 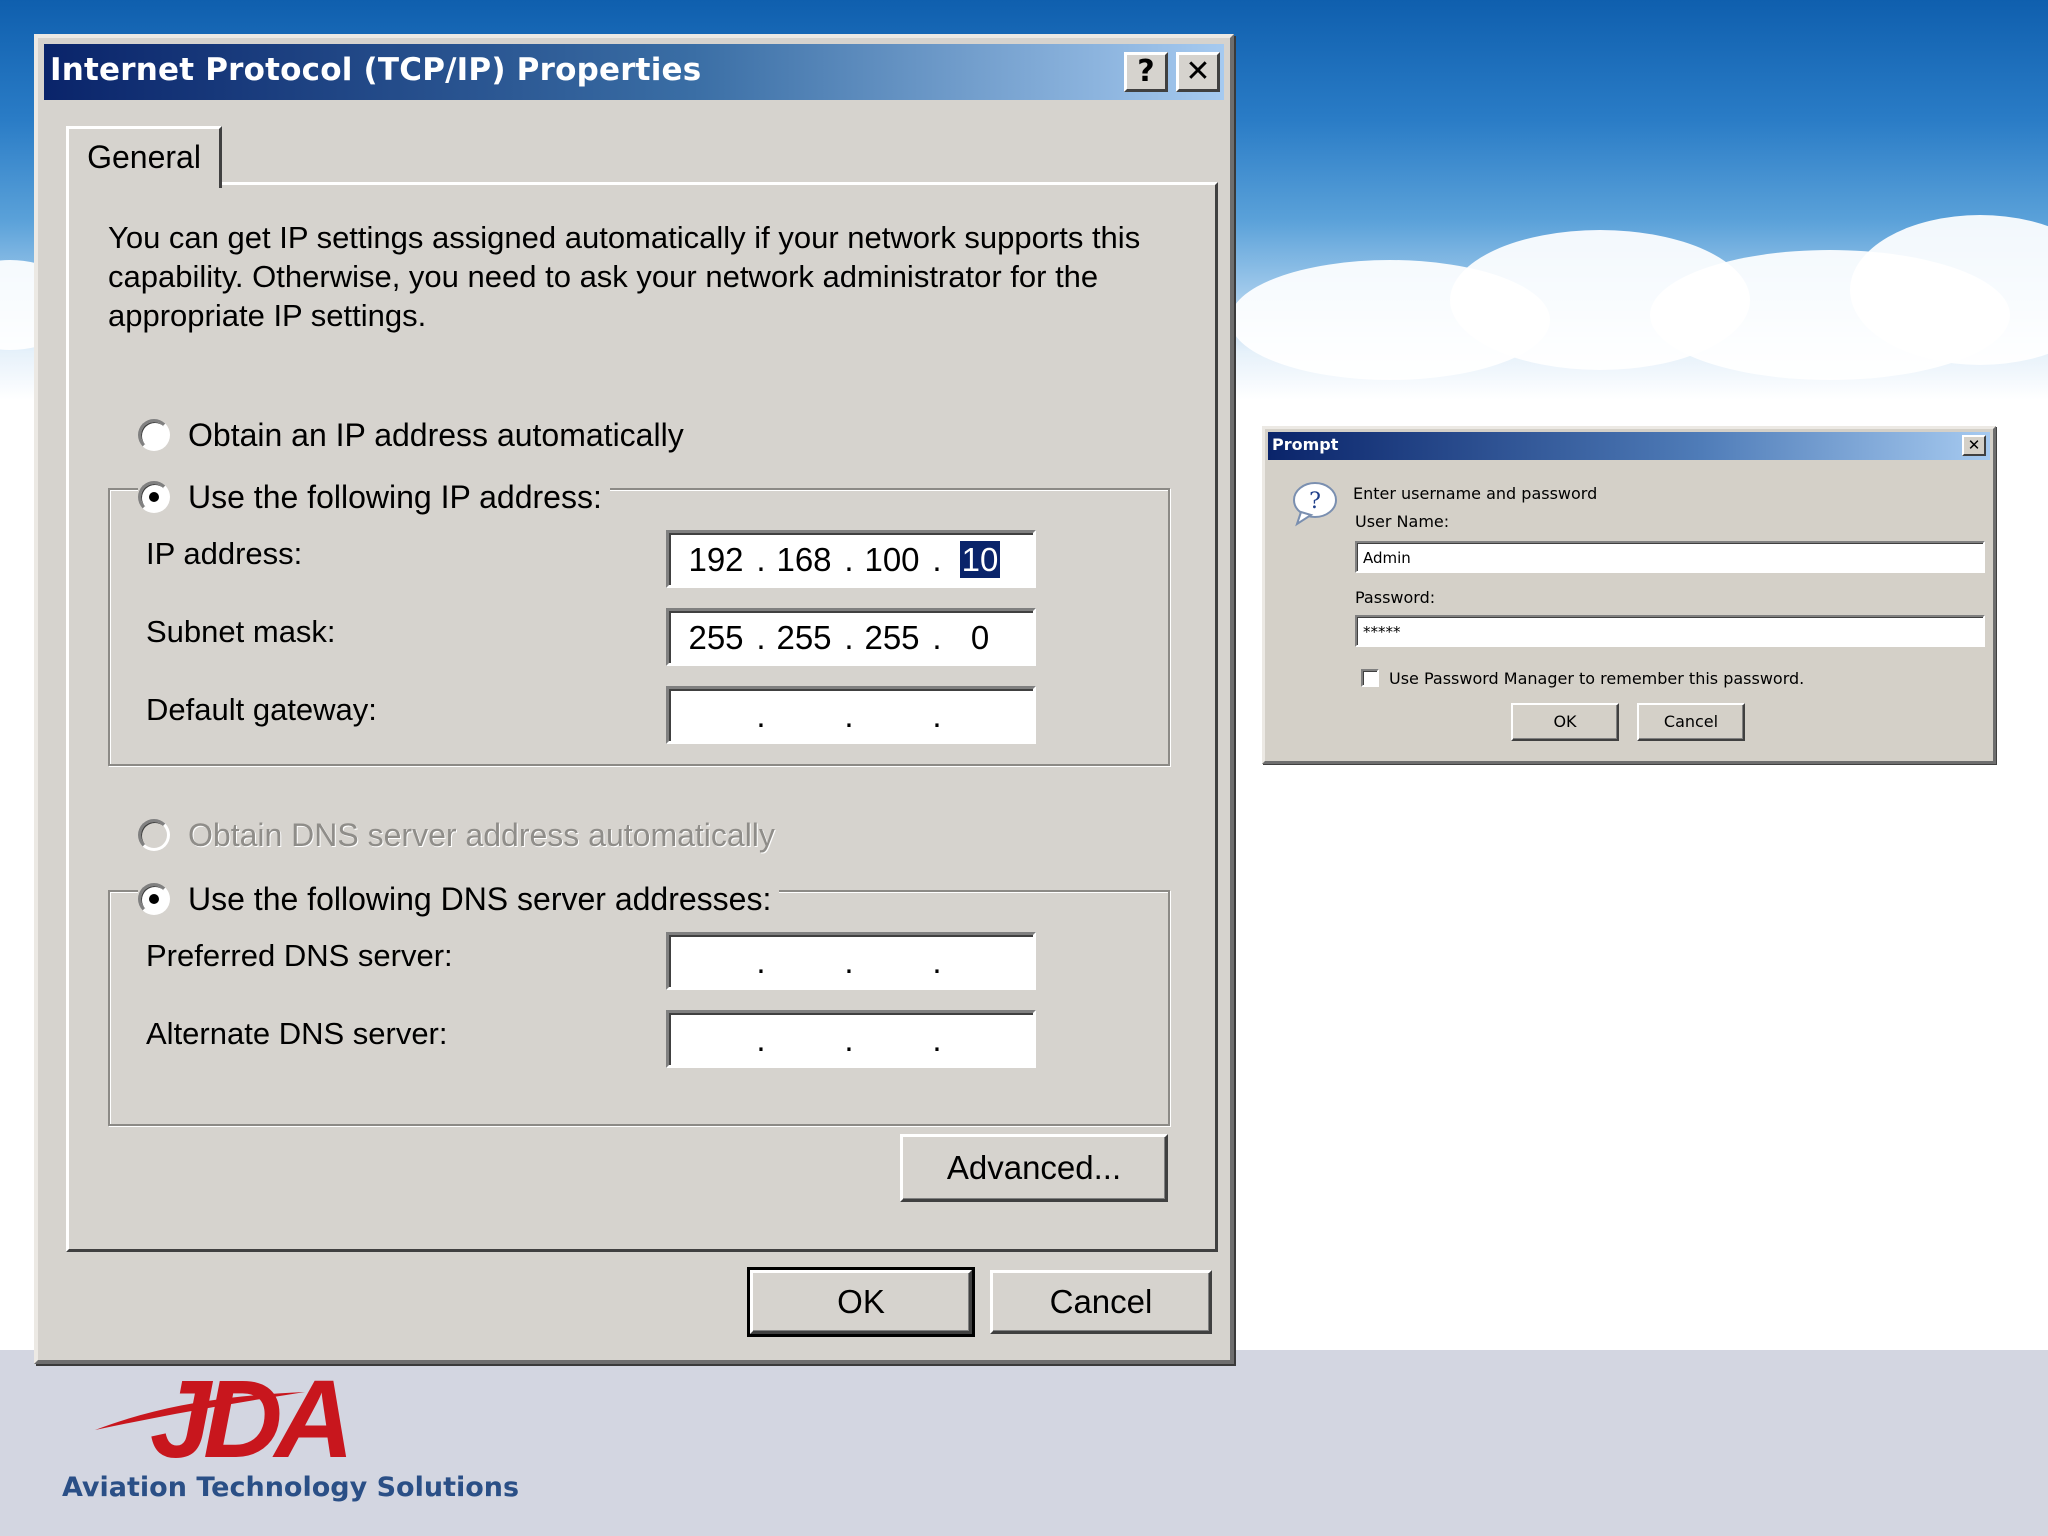 I want to click on prompt-close-button: ✕, so click(x=1974, y=445).